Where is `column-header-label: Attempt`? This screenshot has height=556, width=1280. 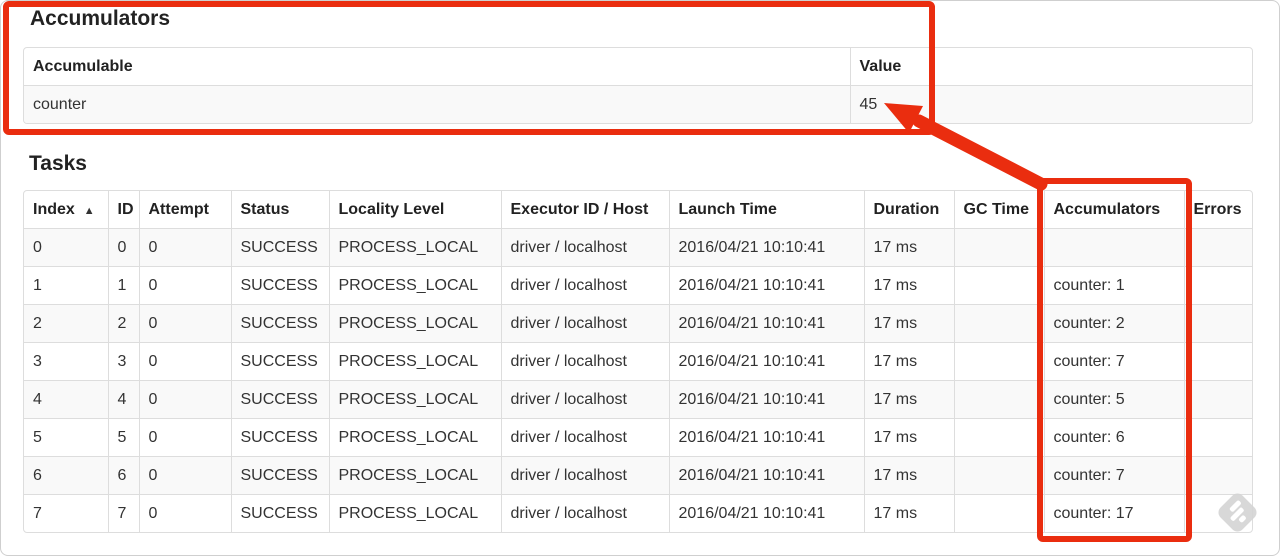 column-header-label: Attempt is located at coordinates (178, 209).